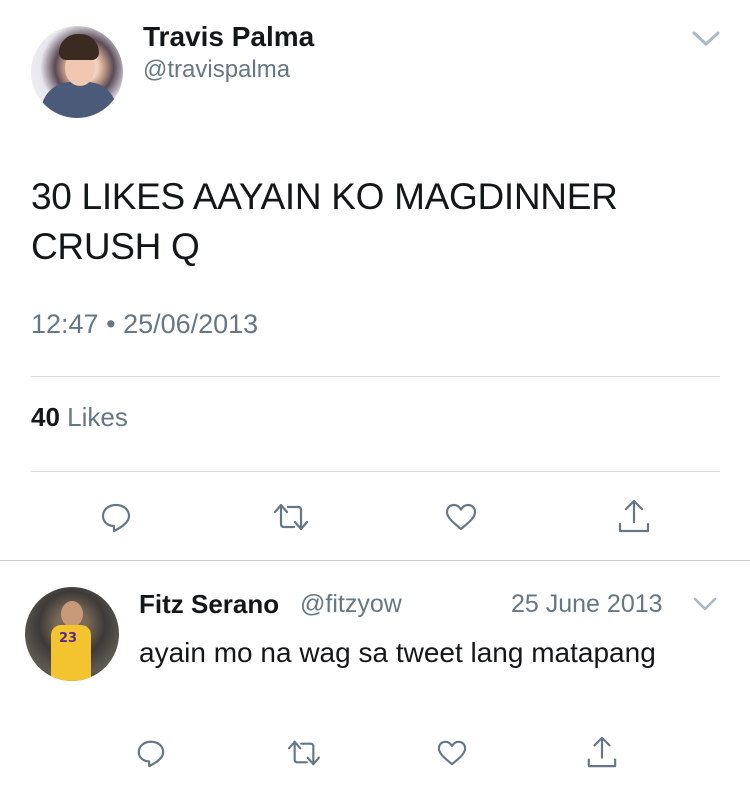 Image resolution: width=750 pixels, height=792 pixels. Describe the element at coordinates (77, 72) in the screenshot. I see `author-avatar` at that location.